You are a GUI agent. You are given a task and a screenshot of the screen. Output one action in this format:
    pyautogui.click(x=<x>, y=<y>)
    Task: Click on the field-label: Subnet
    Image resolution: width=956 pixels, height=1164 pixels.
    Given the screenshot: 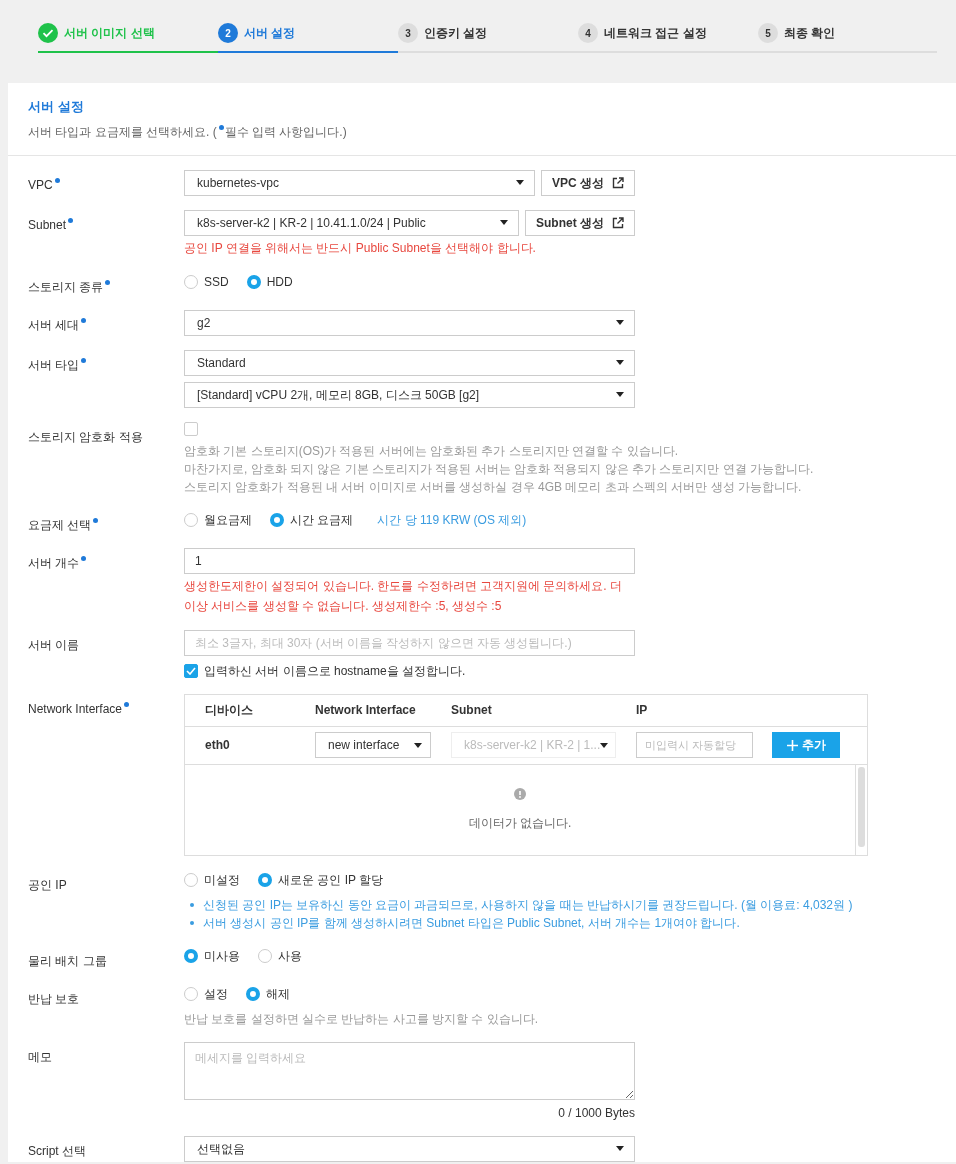 What is the action you would take?
    pyautogui.click(x=106, y=233)
    